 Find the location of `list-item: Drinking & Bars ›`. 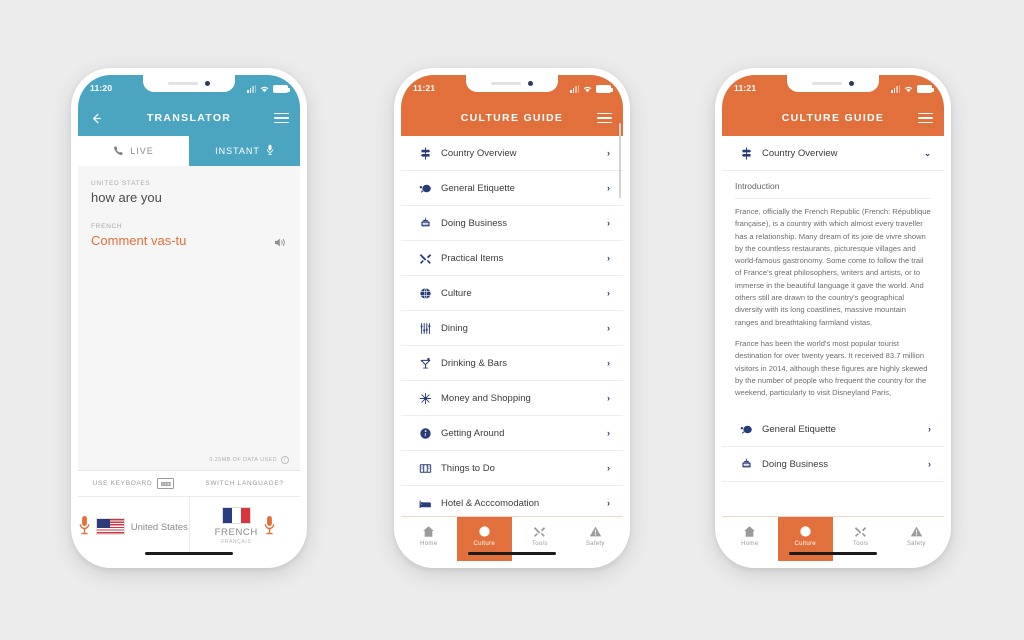

list-item: Drinking & Bars › is located at coordinates (512, 363).